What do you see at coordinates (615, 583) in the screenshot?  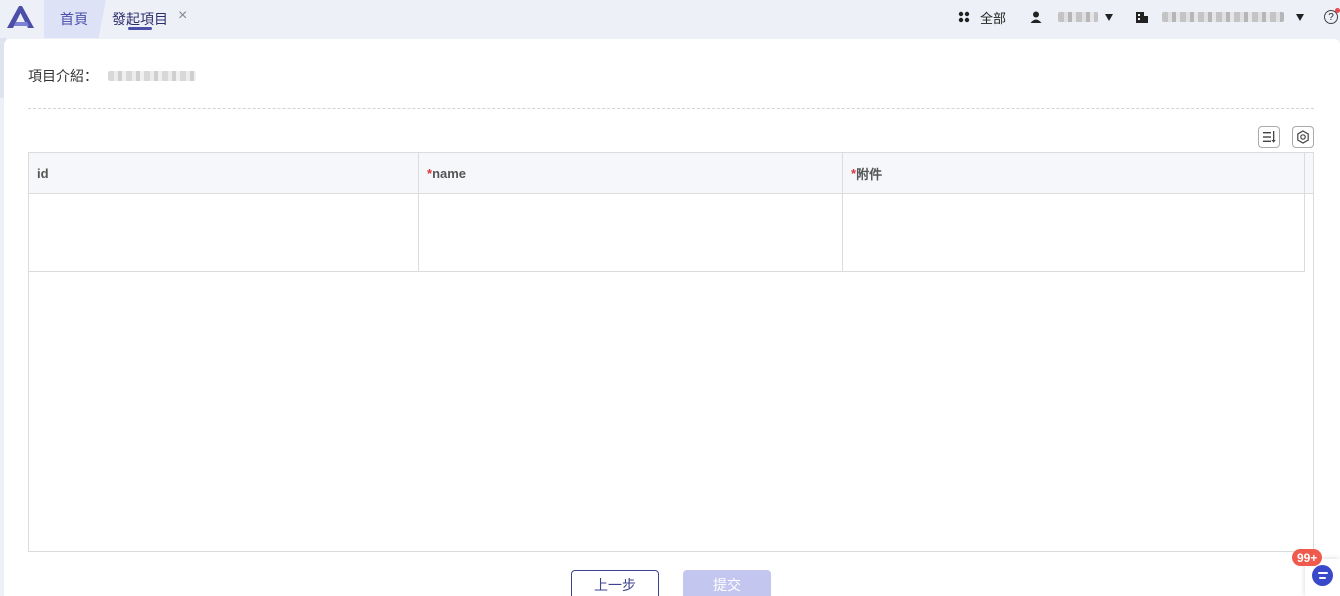 I see `previous-step-button: 上一步` at bounding box center [615, 583].